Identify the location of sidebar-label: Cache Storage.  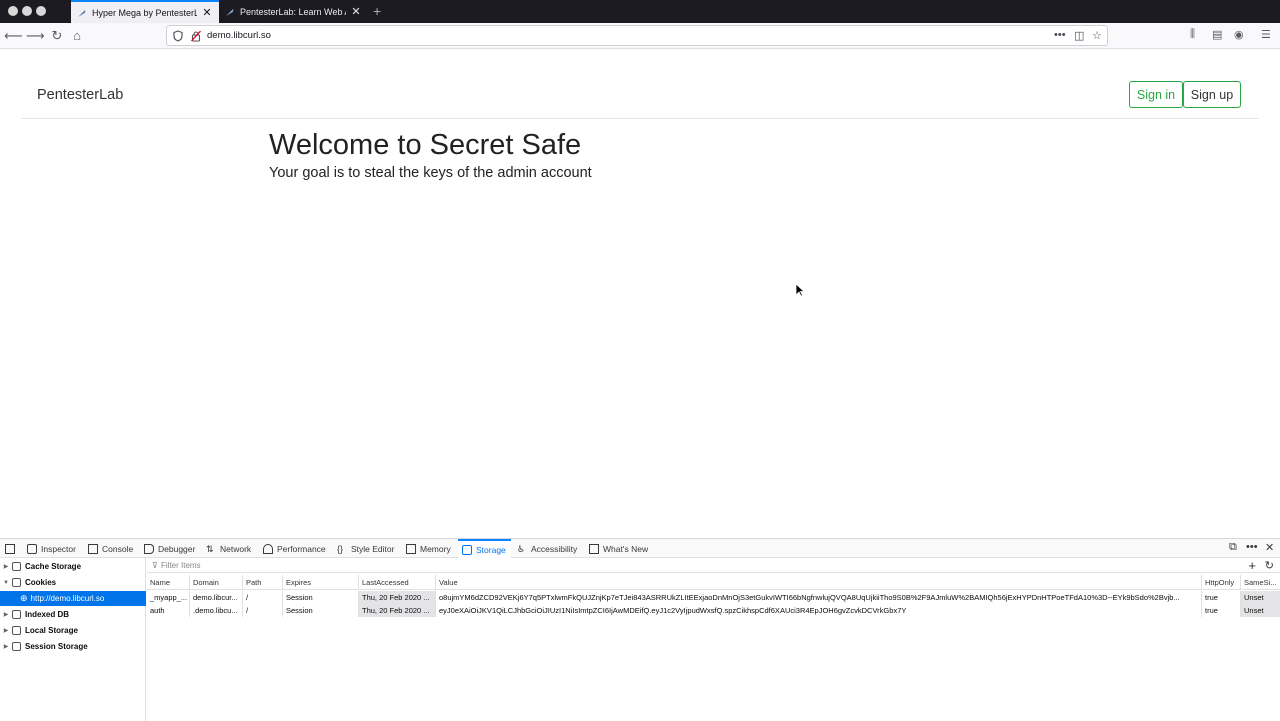
(53, 566).